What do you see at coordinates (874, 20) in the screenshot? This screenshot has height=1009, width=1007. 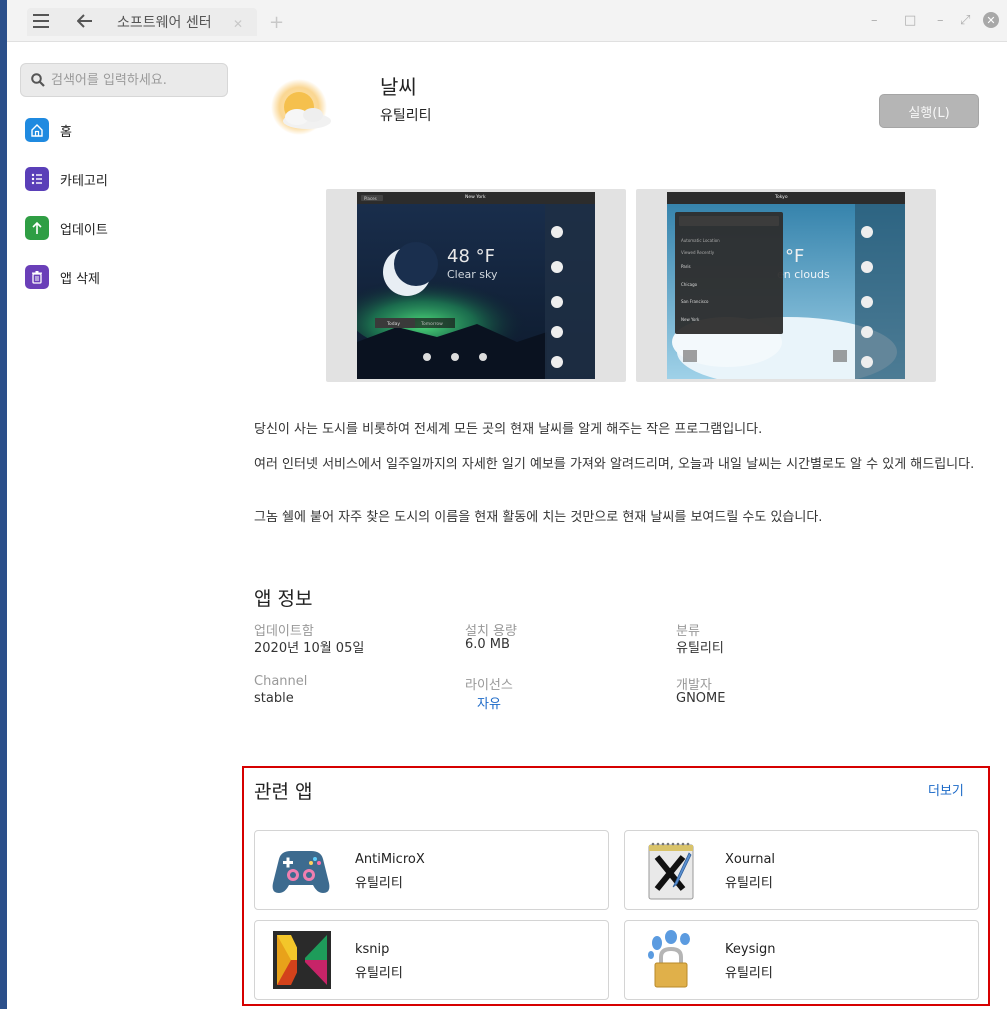 I see `ghost-minimize-icon: –` at bounding box center [874, 20].